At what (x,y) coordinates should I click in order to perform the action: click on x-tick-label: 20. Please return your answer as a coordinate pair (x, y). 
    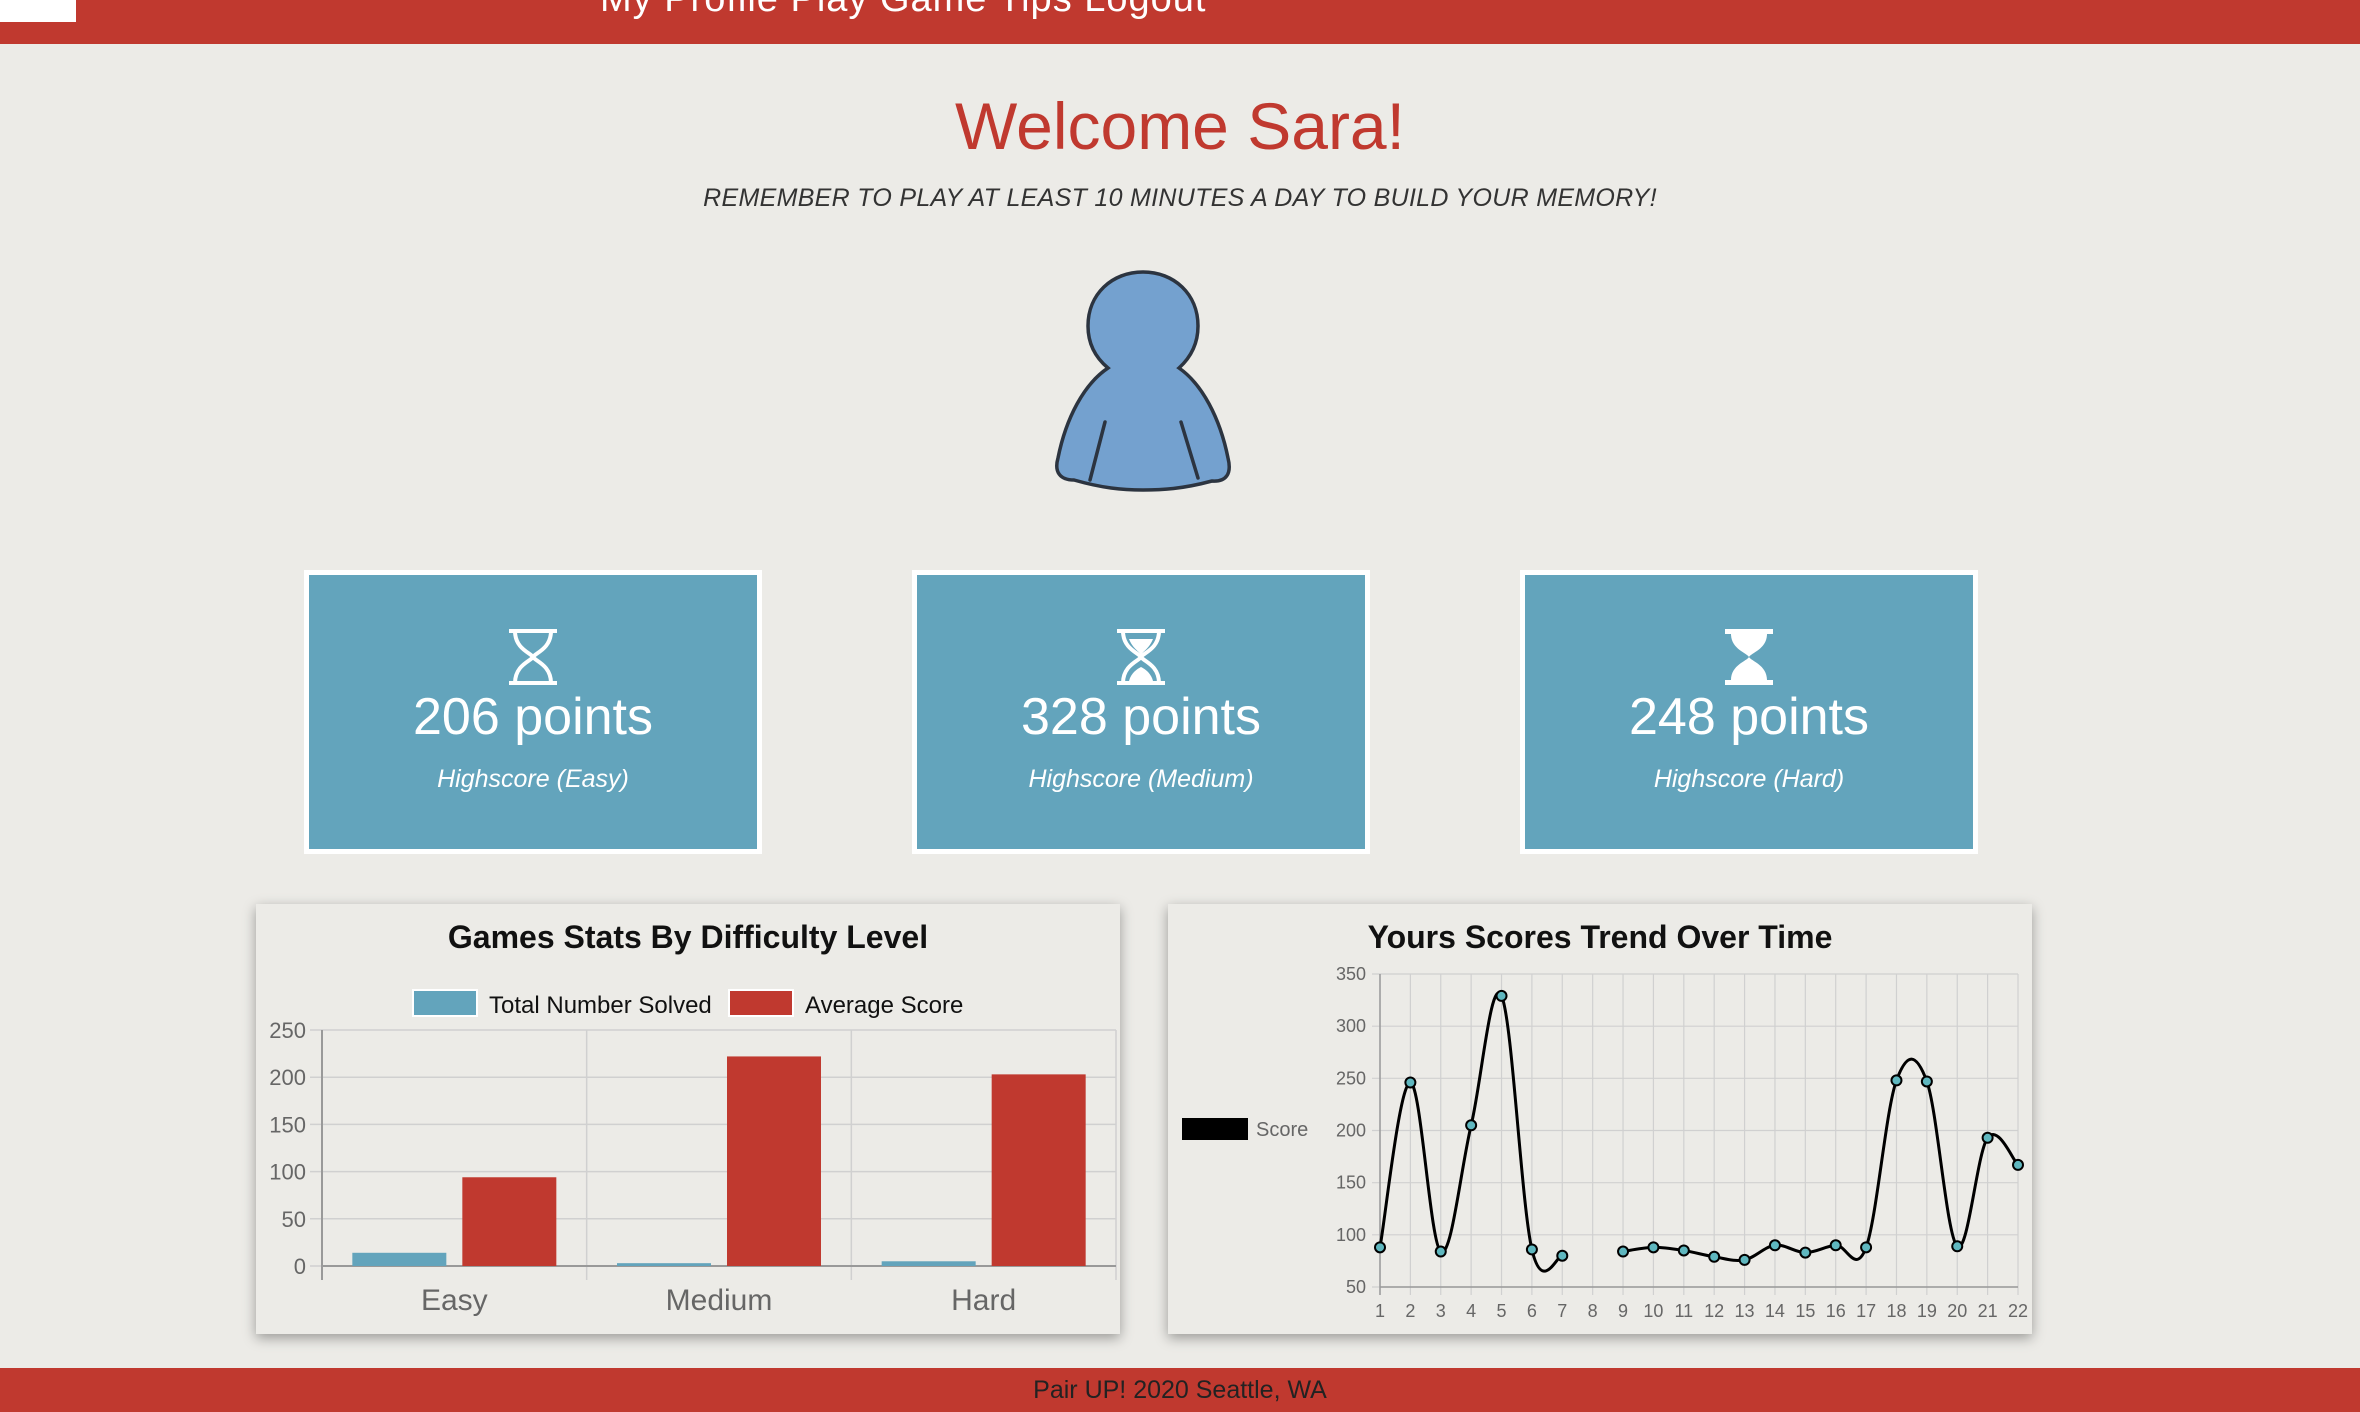
    Looking at the image, I should click on (1957, 1311).